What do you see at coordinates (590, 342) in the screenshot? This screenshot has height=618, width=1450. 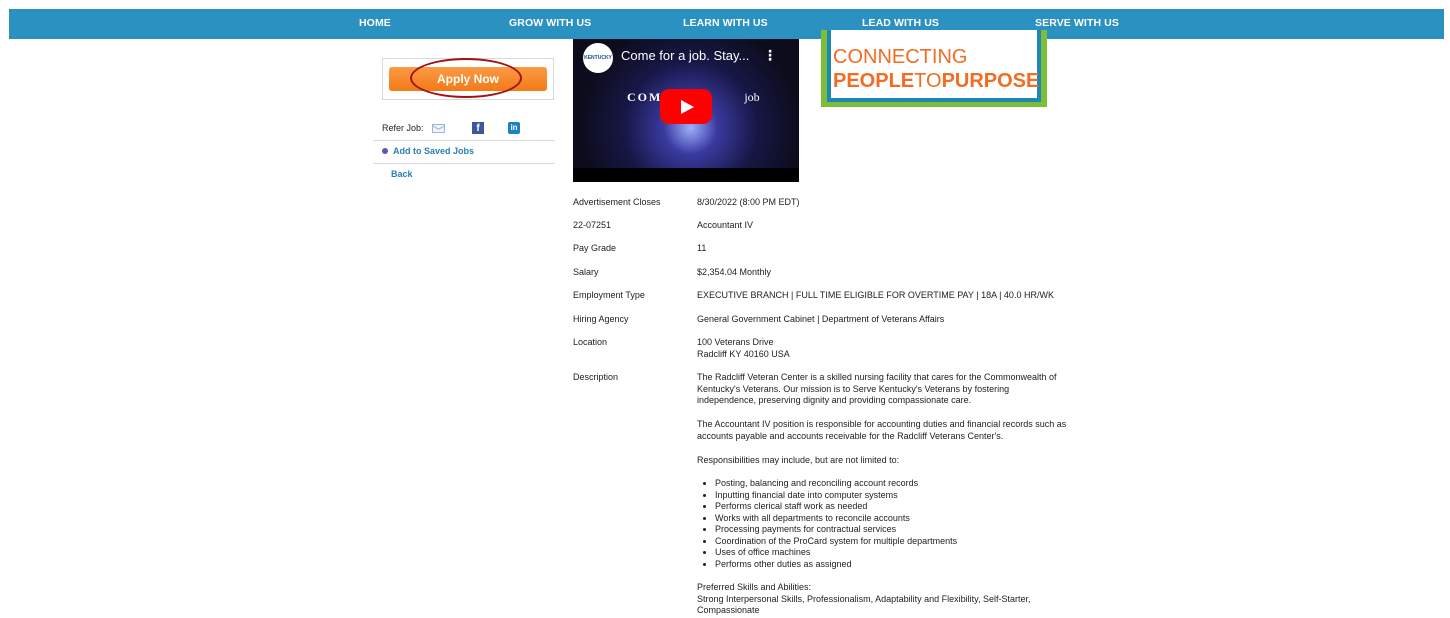 I see `location-label: Location` at bounding box center [590, 342].